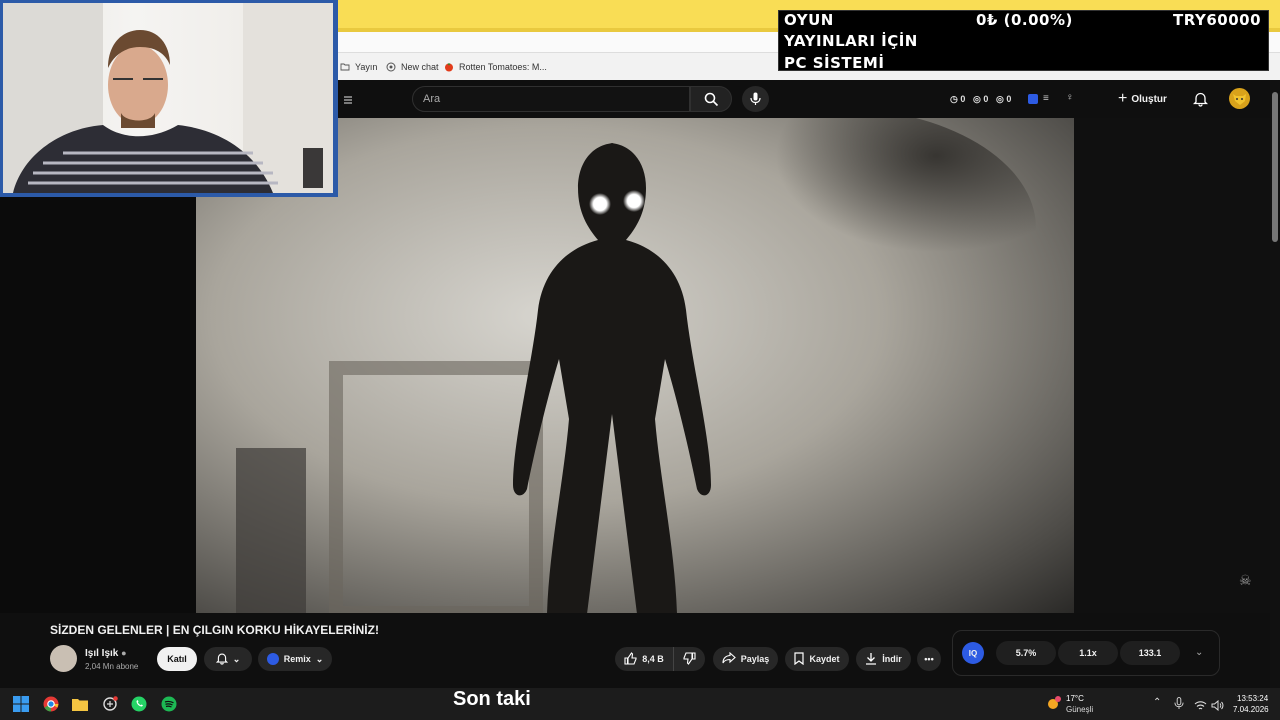 The image size is (1280, 720). Describe the element at coordinates (345, 67) in the screenshot. I see `folder-icon` at that location.